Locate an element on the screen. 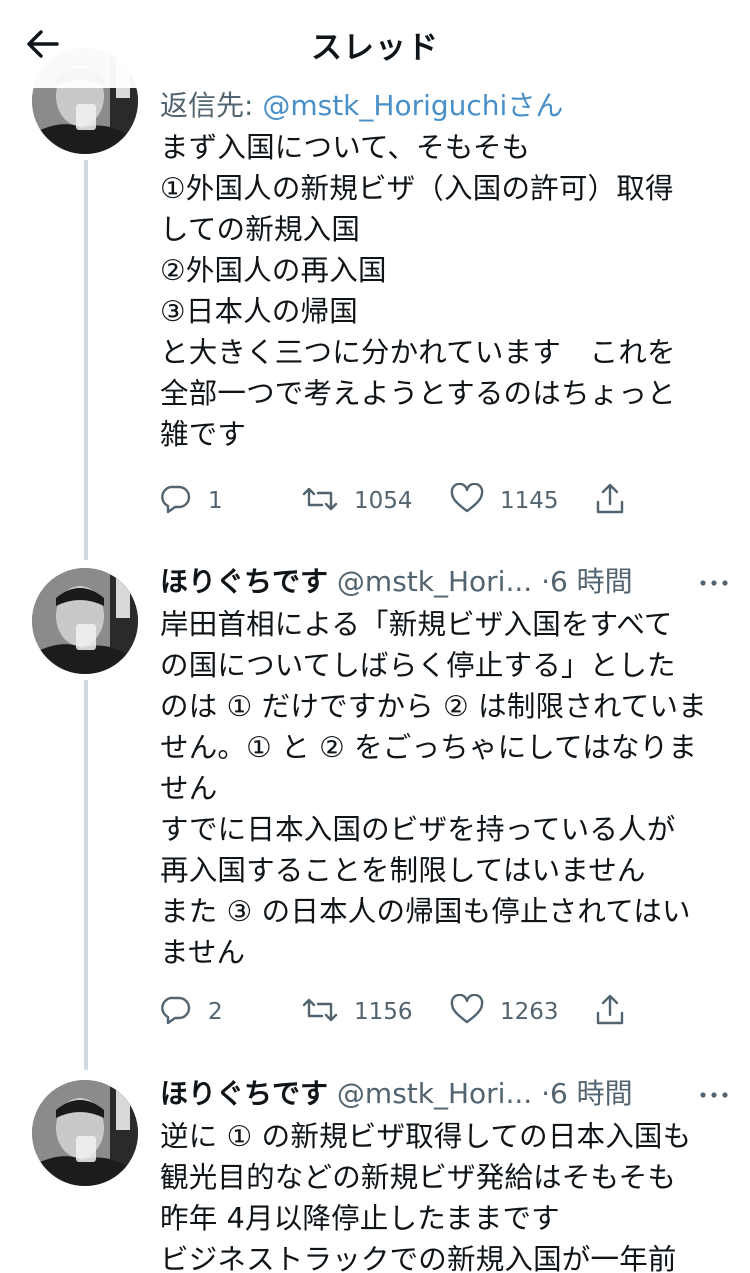 Image resolution: width=750 pixels, height=1273 pixels. retweet-button: 1156 is located at coordinates (357, 1012).